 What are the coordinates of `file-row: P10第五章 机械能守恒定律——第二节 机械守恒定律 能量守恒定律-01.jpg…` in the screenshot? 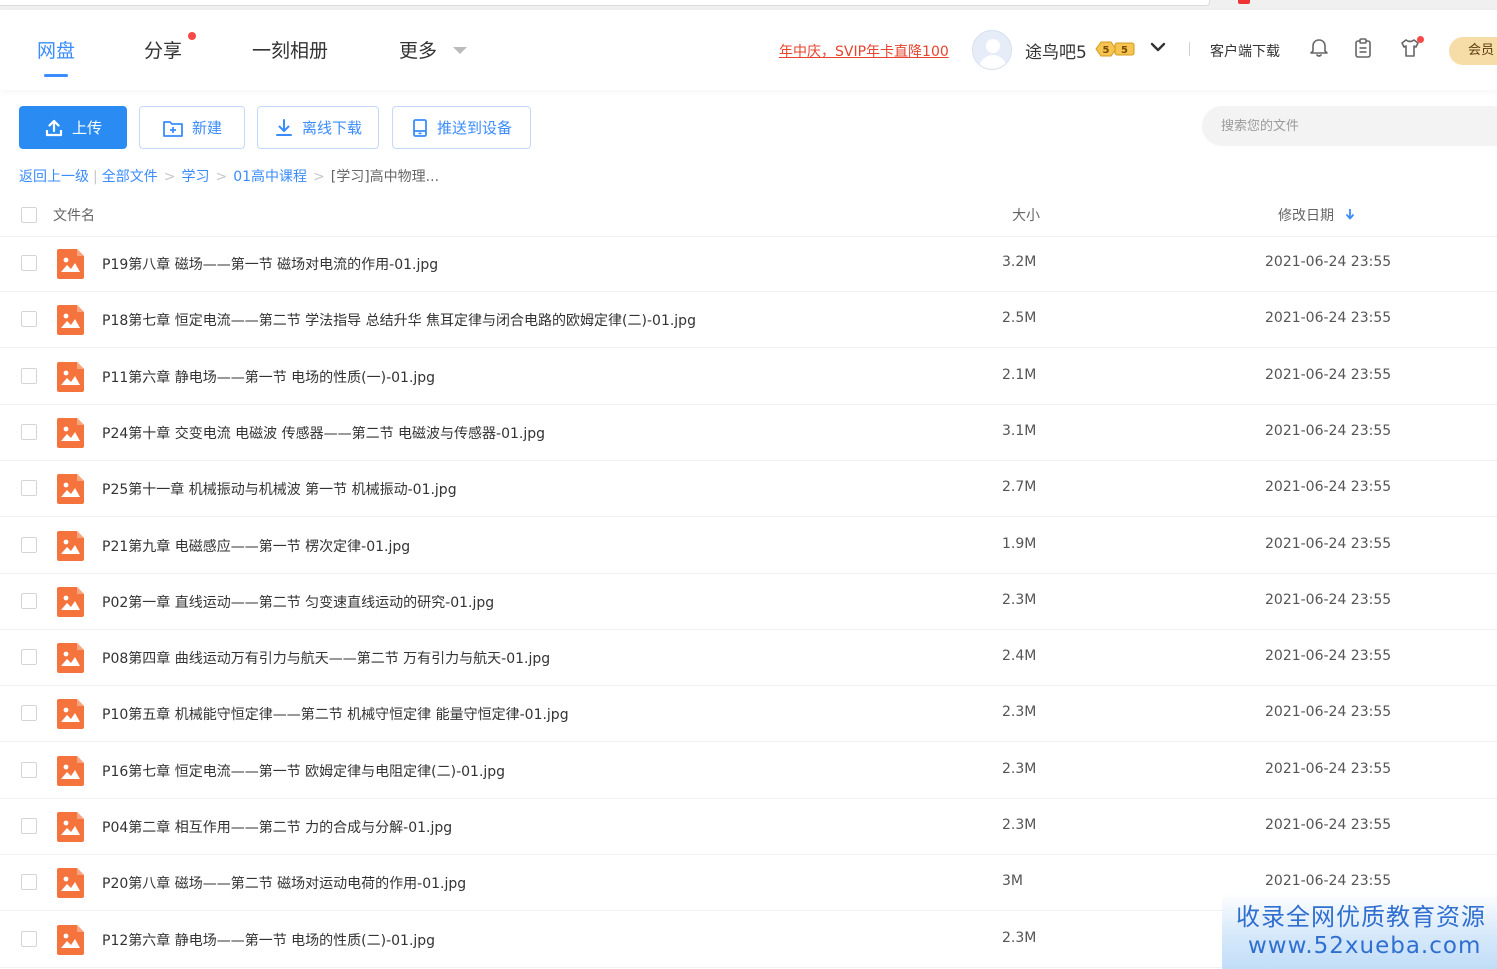 It's located at (748, 714).